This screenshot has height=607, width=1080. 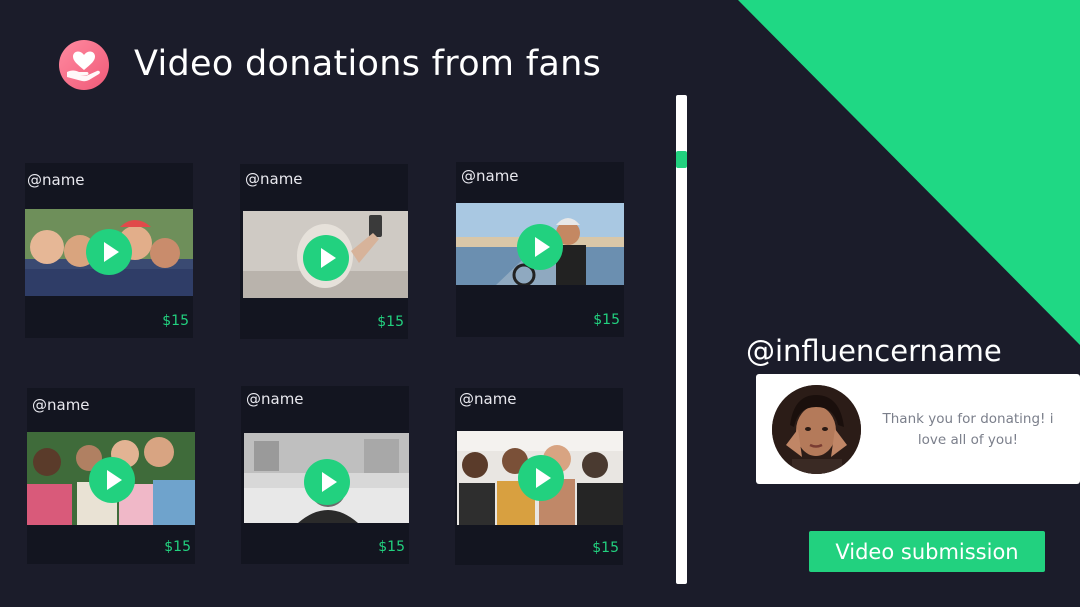 What do you see at coordinates (927, 551) in the screenshot?
I see `video-submission-button: Video submission` at bounding box center [927, 551].